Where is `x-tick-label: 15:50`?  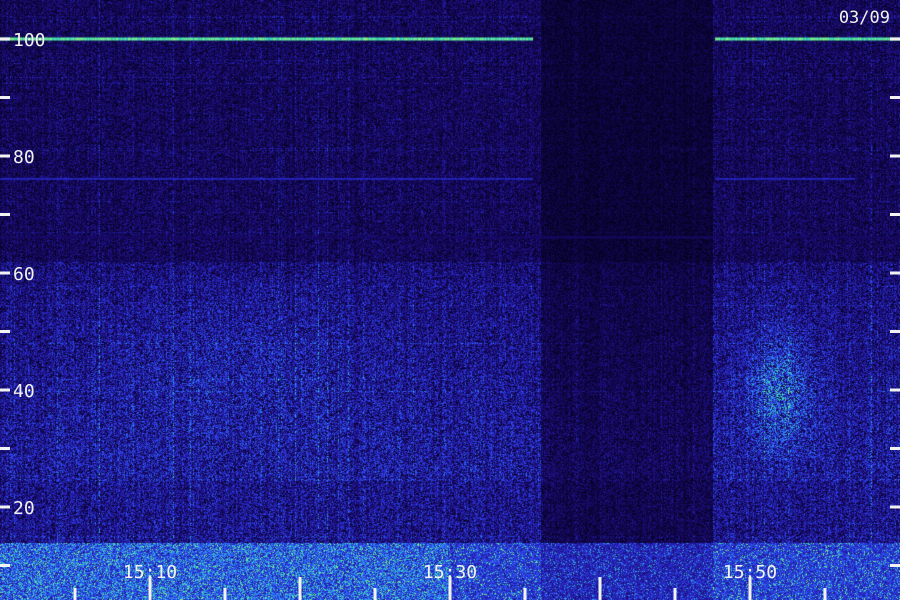 x-tick-label: 15:50 is located at coordinates (750, 572).